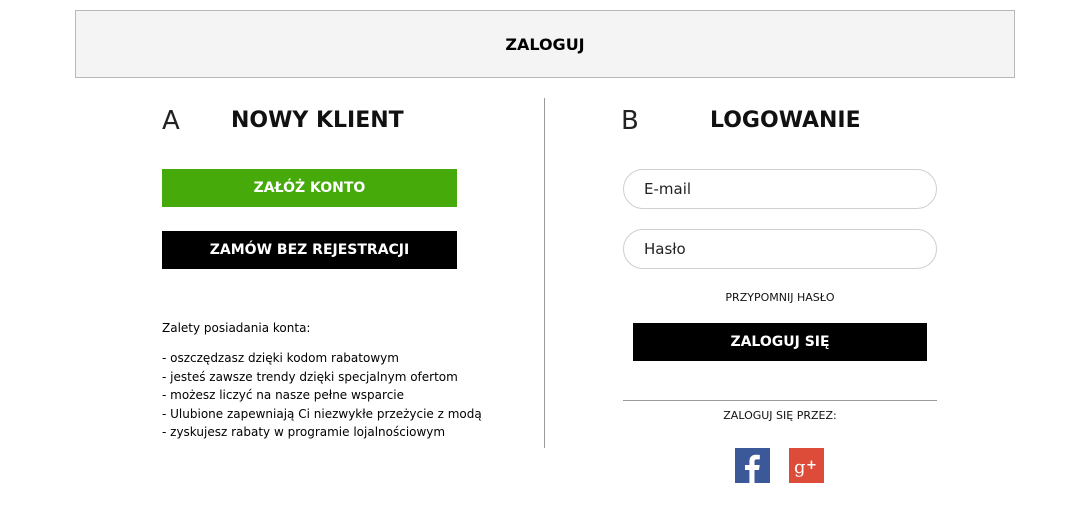 The width and height of the screenshot is (1090, 510). I want to click on forgot-password-link: PRZYPOMNIJ HASŁO, so click(780, 297).